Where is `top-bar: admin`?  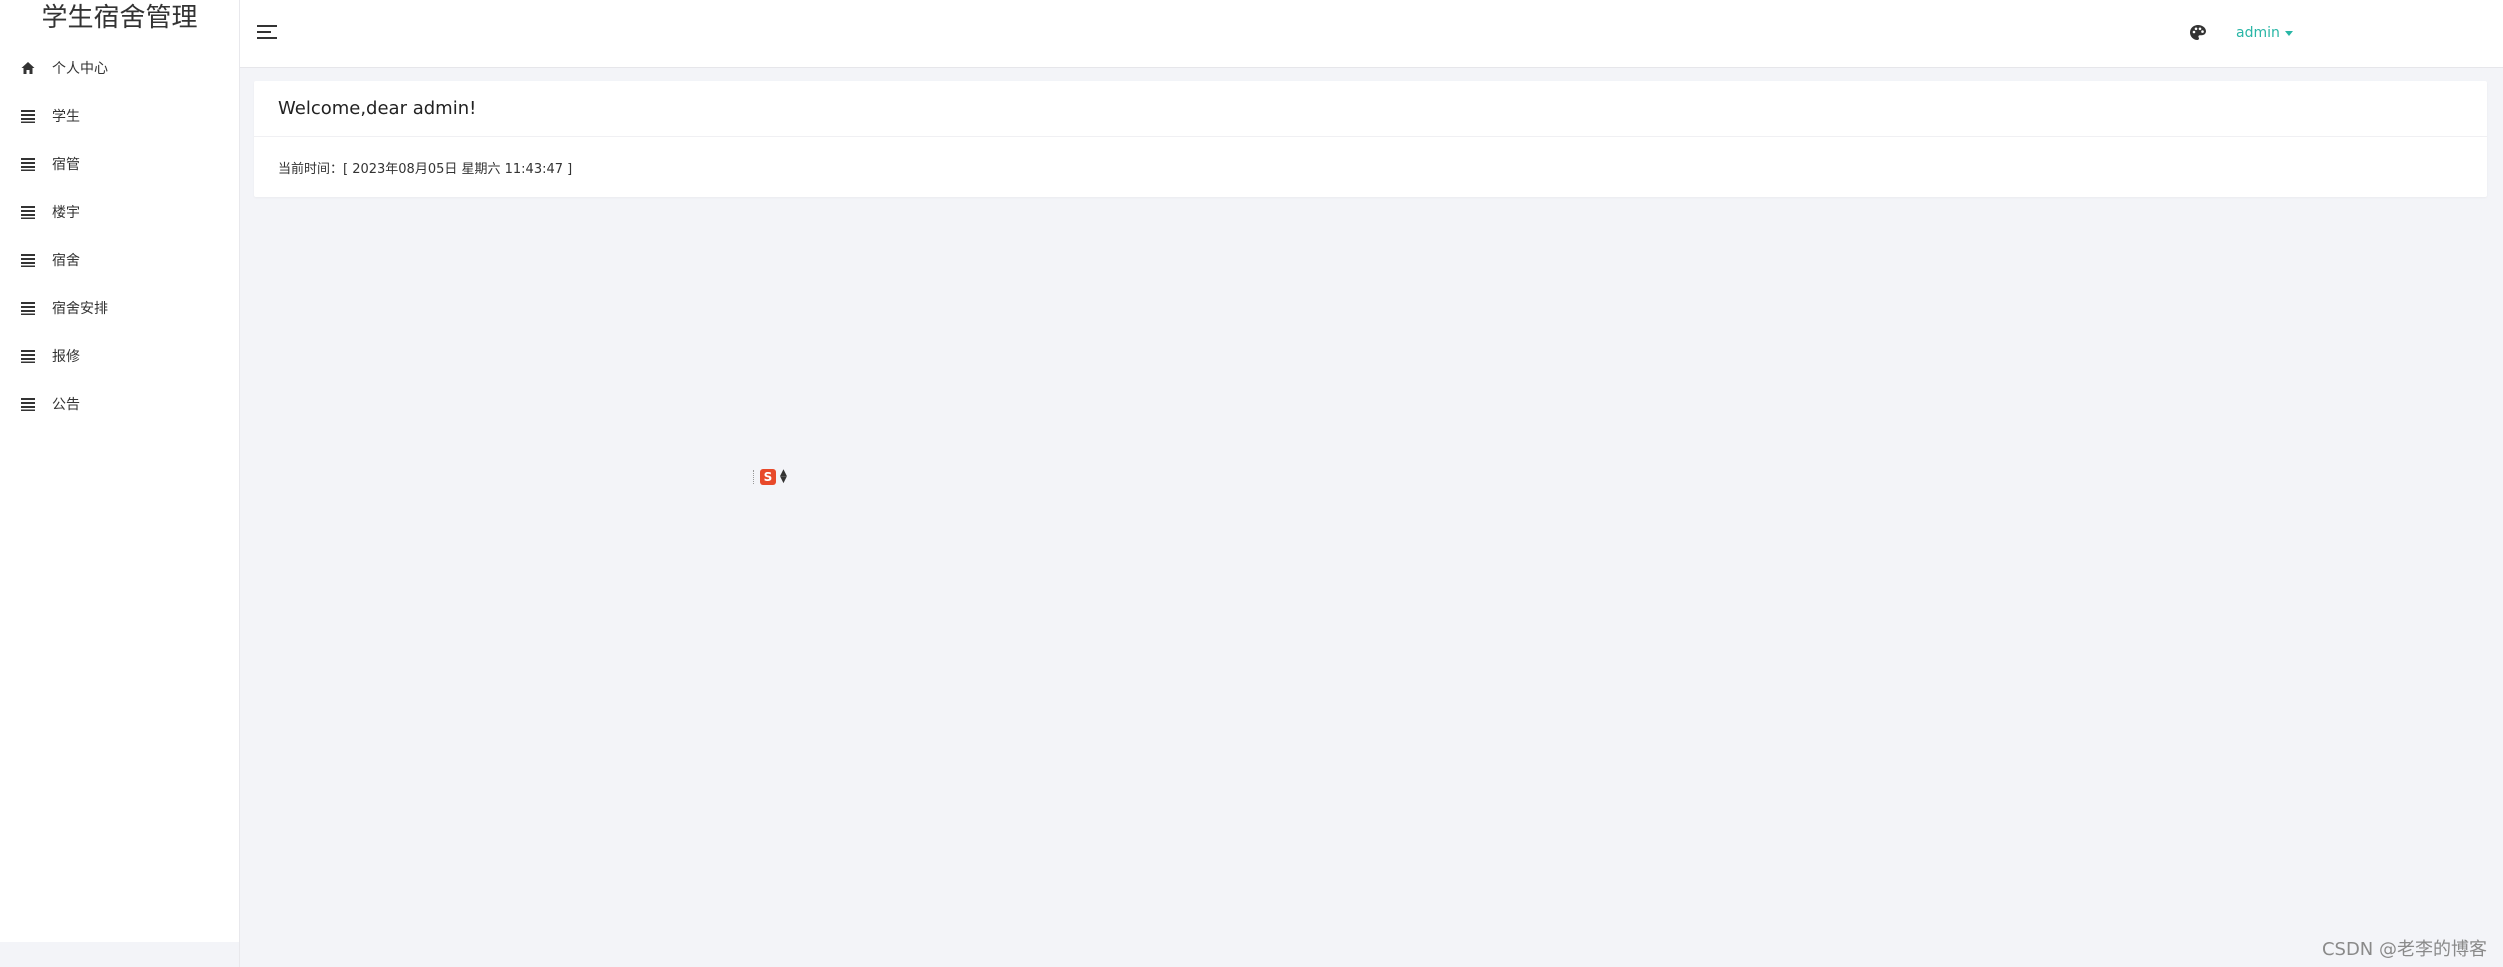 top-bar: admin is located at coordinates (1371, 34).